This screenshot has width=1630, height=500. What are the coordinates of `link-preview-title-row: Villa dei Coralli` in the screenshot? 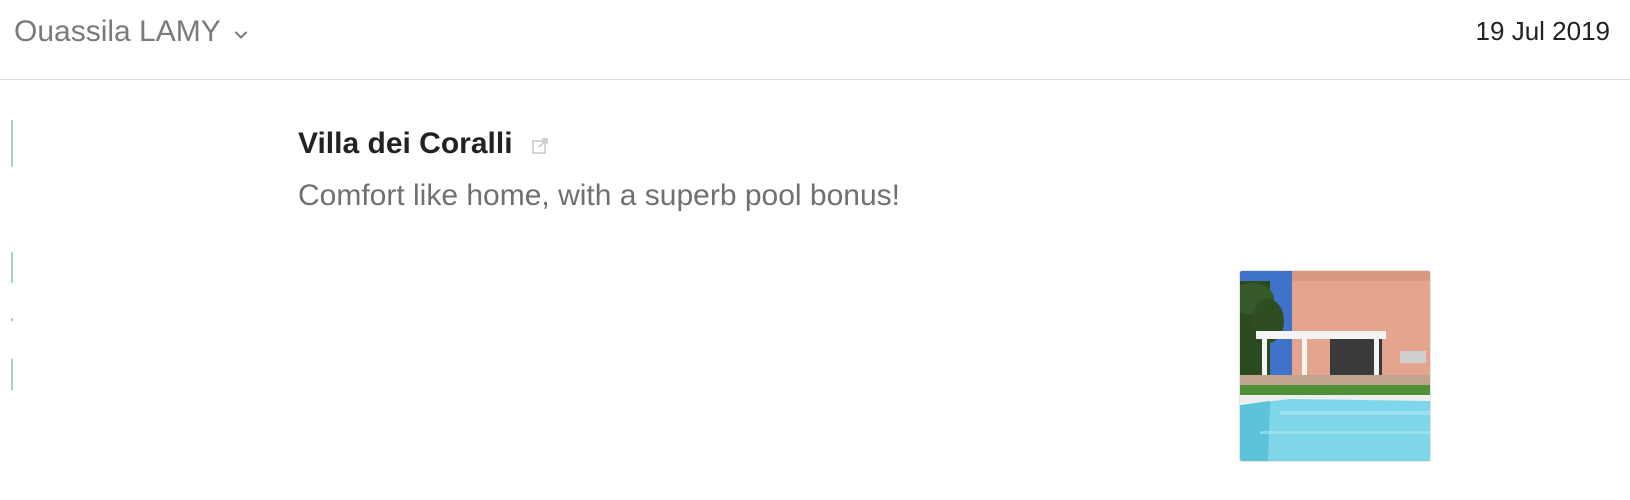 It's located at (423, 144).